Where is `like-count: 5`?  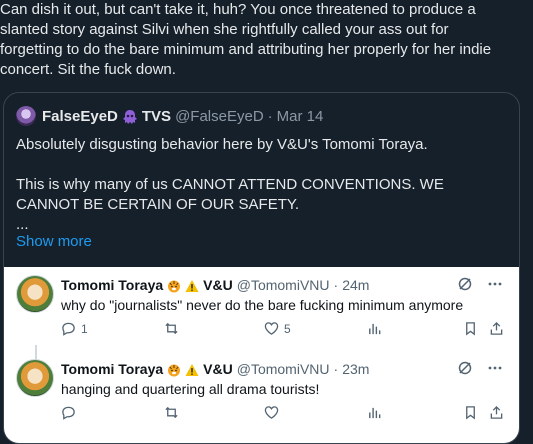
like-count: 5 is located at coordinates (287, 328).